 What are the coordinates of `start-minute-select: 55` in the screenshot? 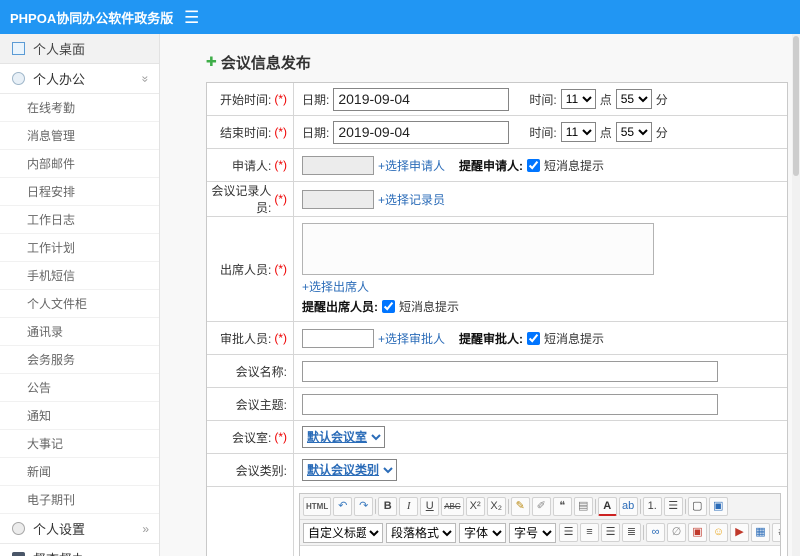 It's located at (633, 99).